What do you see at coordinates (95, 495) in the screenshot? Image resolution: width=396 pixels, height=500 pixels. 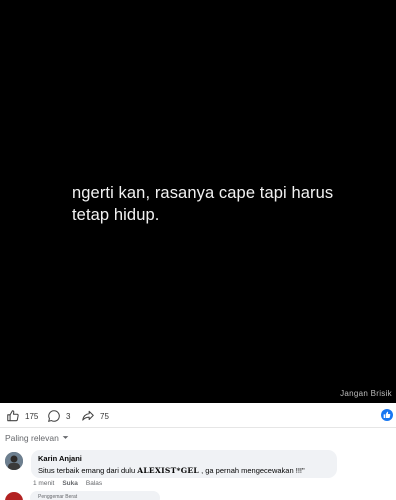 I see `top-fan-badge: Penggemar Berat` at bounding box center [95, 495].